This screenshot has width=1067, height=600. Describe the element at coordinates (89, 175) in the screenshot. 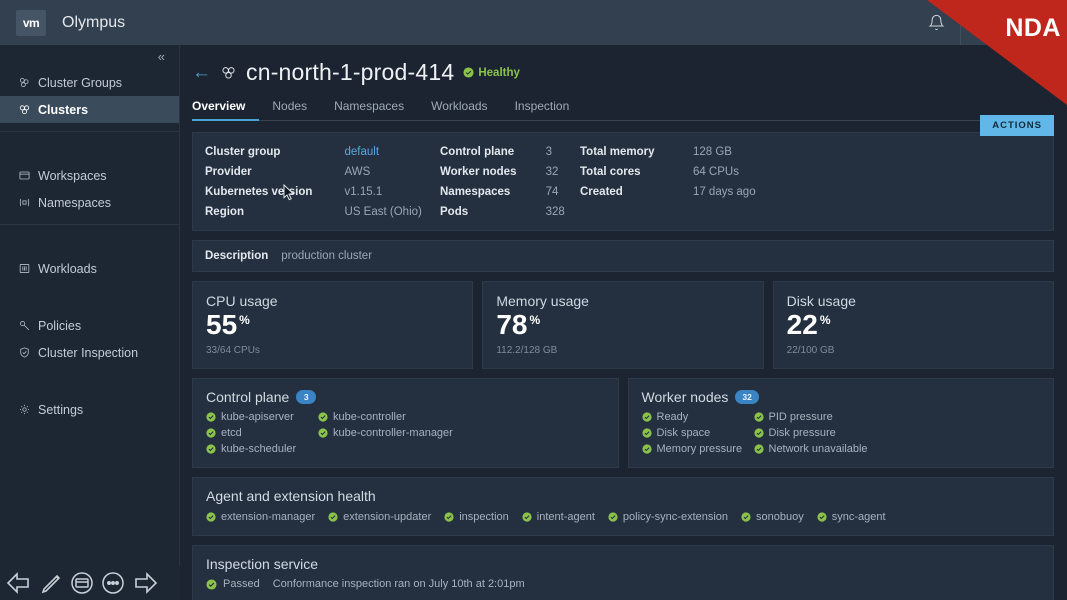

I see `sidebar-item-workspaces: Workspaces` at that location.